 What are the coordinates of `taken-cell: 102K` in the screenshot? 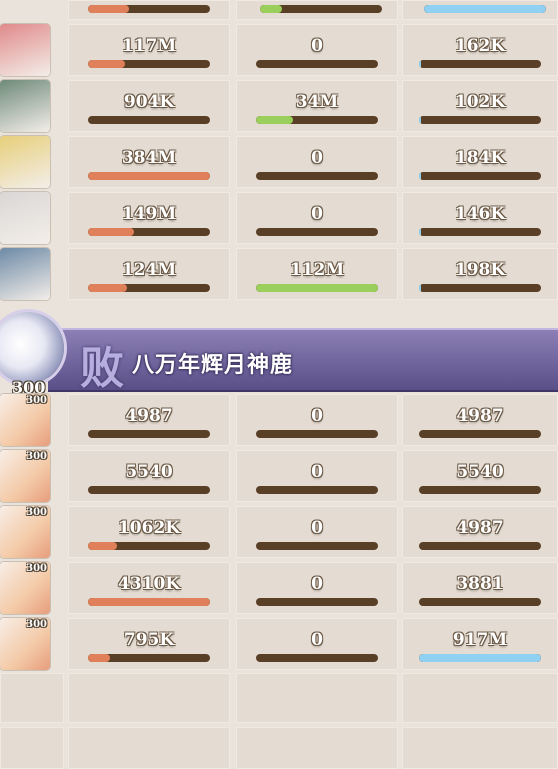 It's located at (480, 106).